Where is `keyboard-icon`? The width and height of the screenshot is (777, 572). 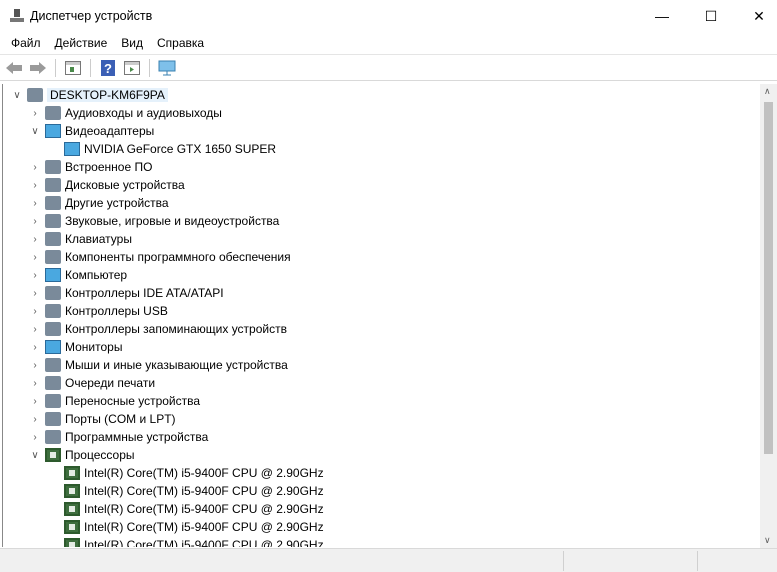
keyboard-icon is located at coordinates (53, 239).